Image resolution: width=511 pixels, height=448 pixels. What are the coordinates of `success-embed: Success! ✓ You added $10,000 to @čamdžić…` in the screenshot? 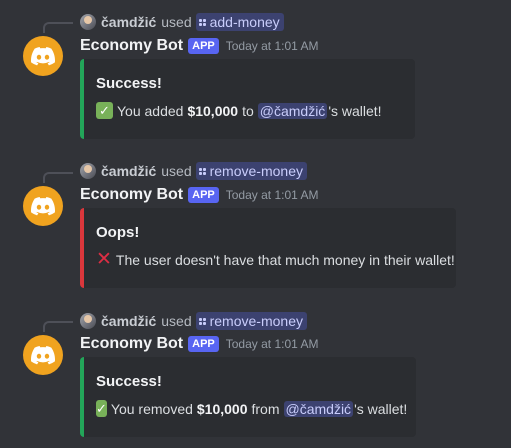 It's located at (247, 99).